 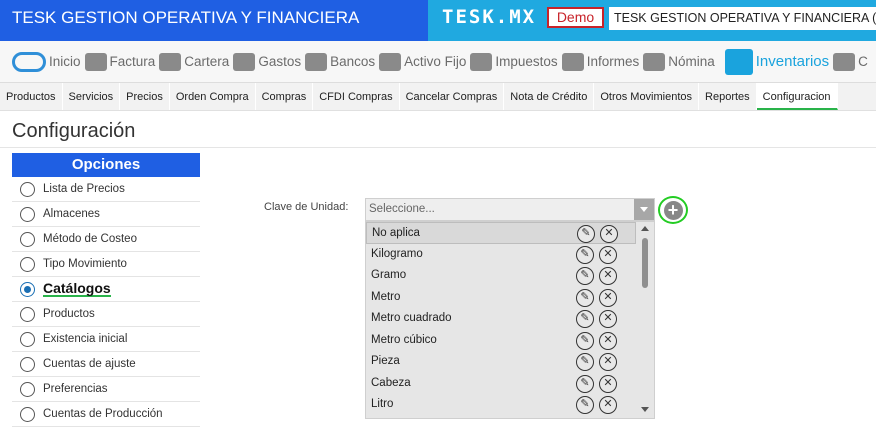 What do you see at coordinates (106, 364) in the screenshot?
I see `option-cuentas-de-ajuste: Cuentas de ajuste` at bounding box center [106, 364].